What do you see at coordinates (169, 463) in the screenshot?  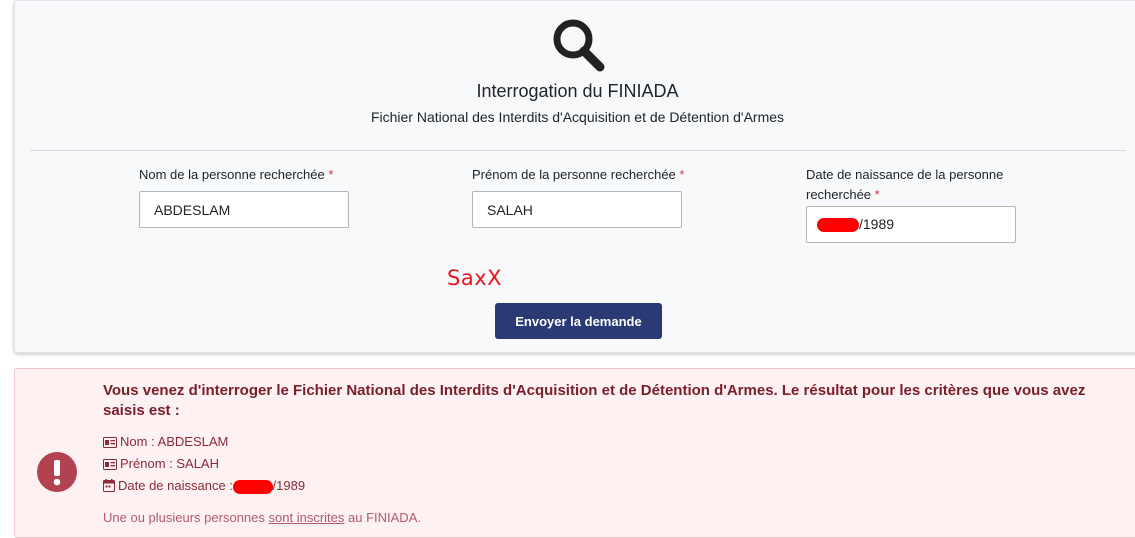 I see `result-prenom-text: Prénom : SALAH` at bounding box center [169, 463].